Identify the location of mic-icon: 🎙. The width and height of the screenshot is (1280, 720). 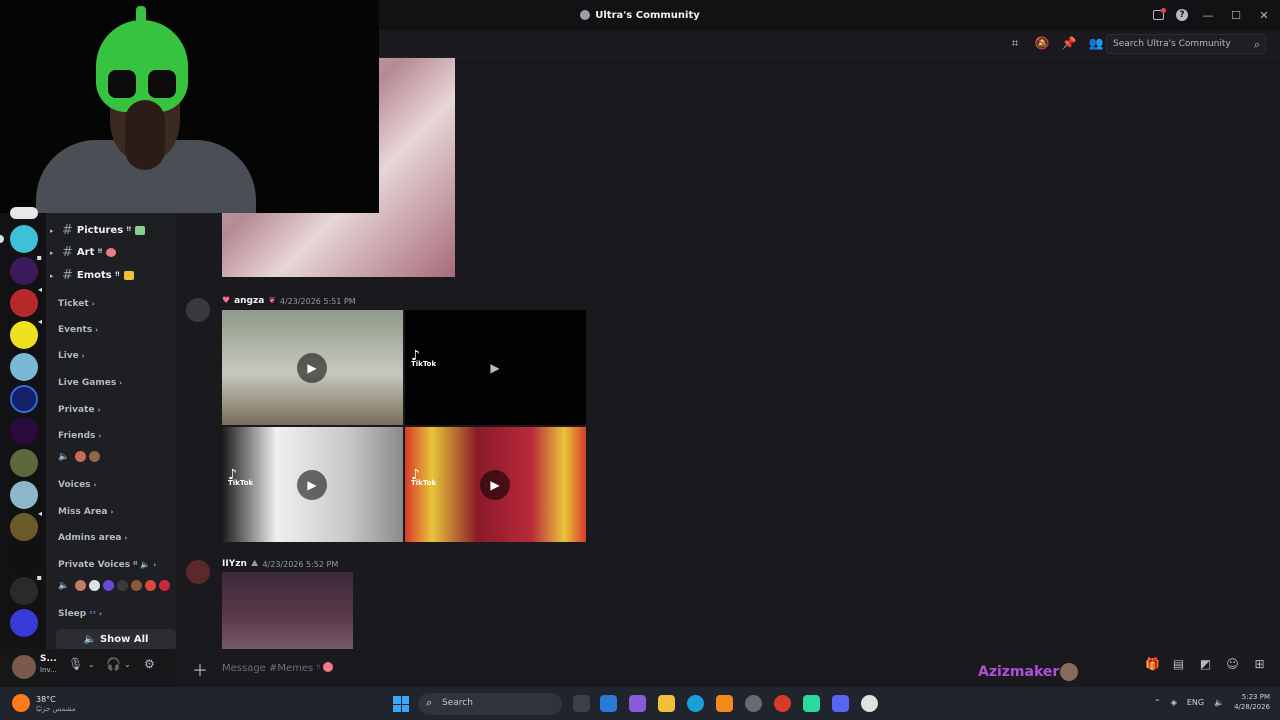
(75, 664).